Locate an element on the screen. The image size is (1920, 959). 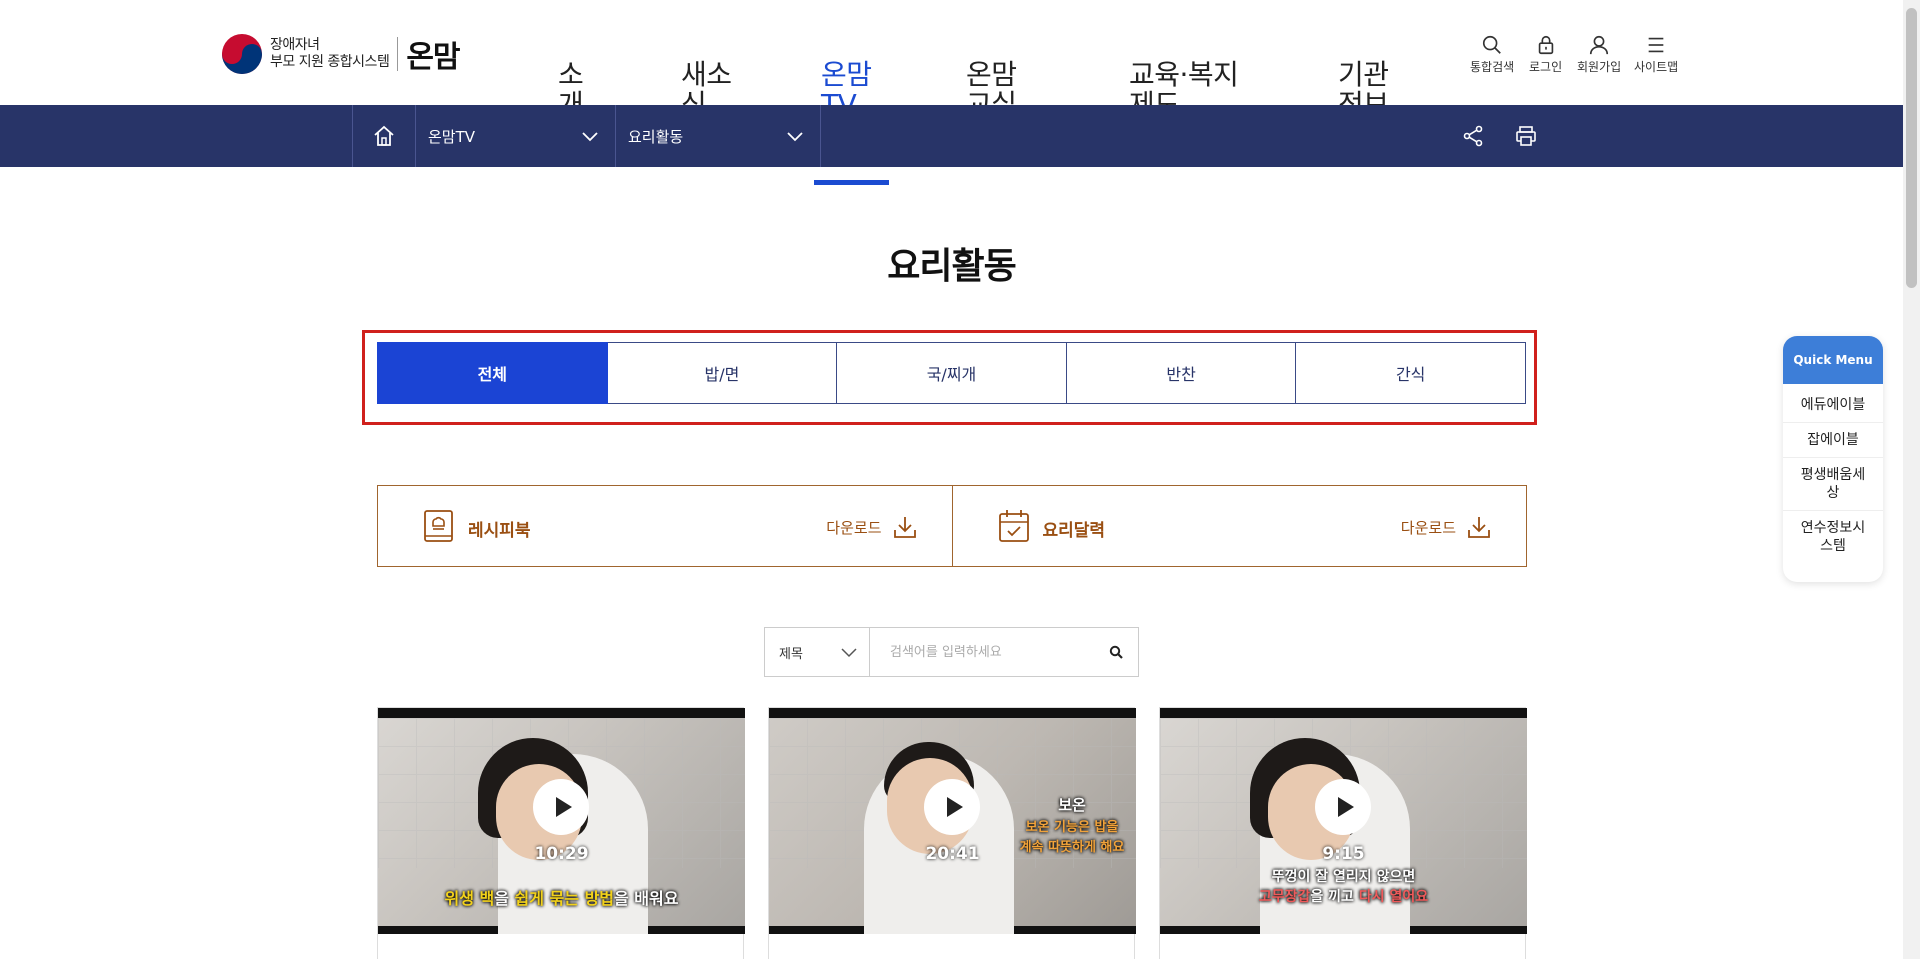
depth1-label: 온맘TV is located at coordinates (452, 136).